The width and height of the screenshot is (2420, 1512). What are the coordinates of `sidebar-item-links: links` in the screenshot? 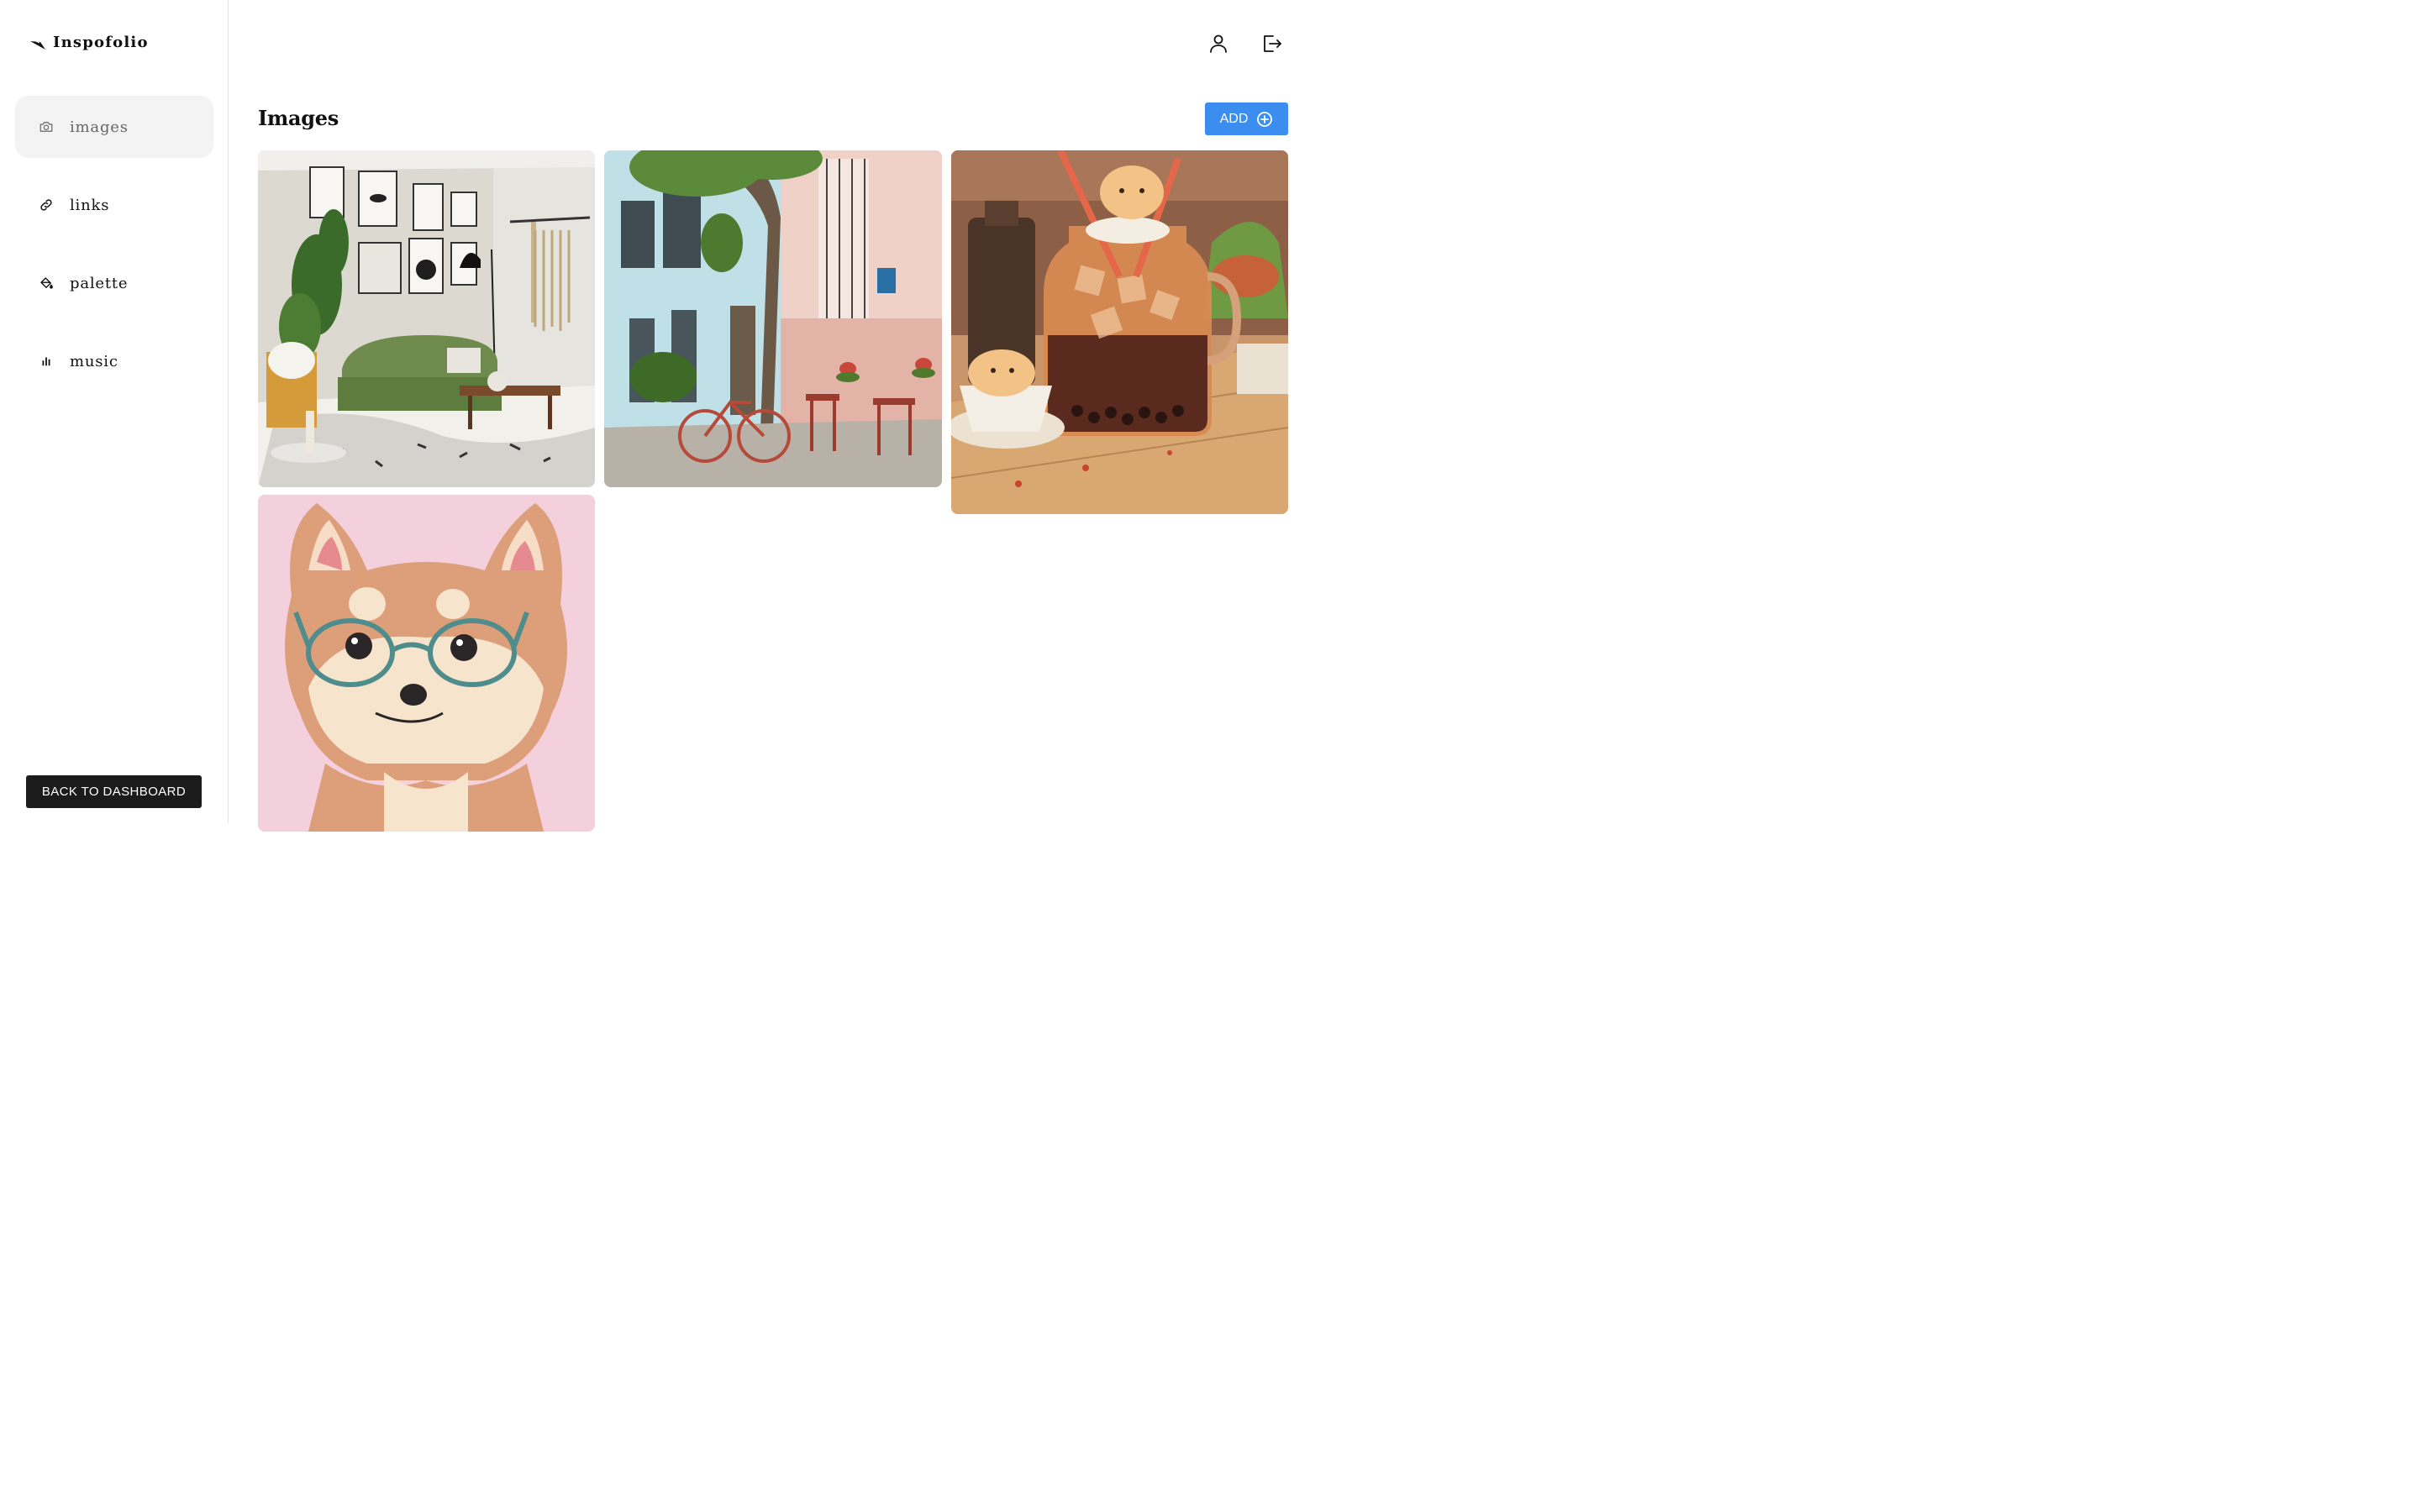 It's located at (114, 205).